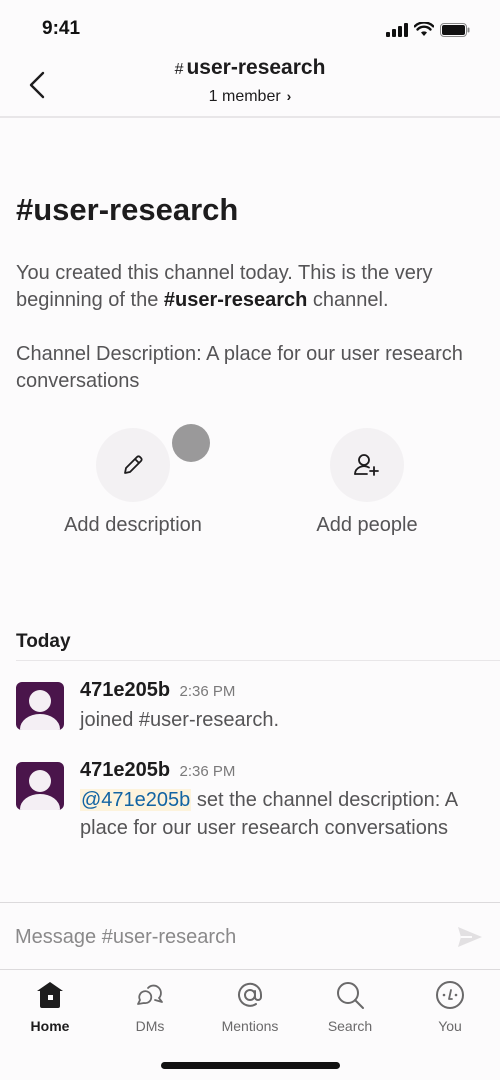 This screenshot has width=500, height=1080. What do you see at coordinates (256, 67) in the screenshot?
I see `header-channel-name: user-research` at bounding box center [256, 67].